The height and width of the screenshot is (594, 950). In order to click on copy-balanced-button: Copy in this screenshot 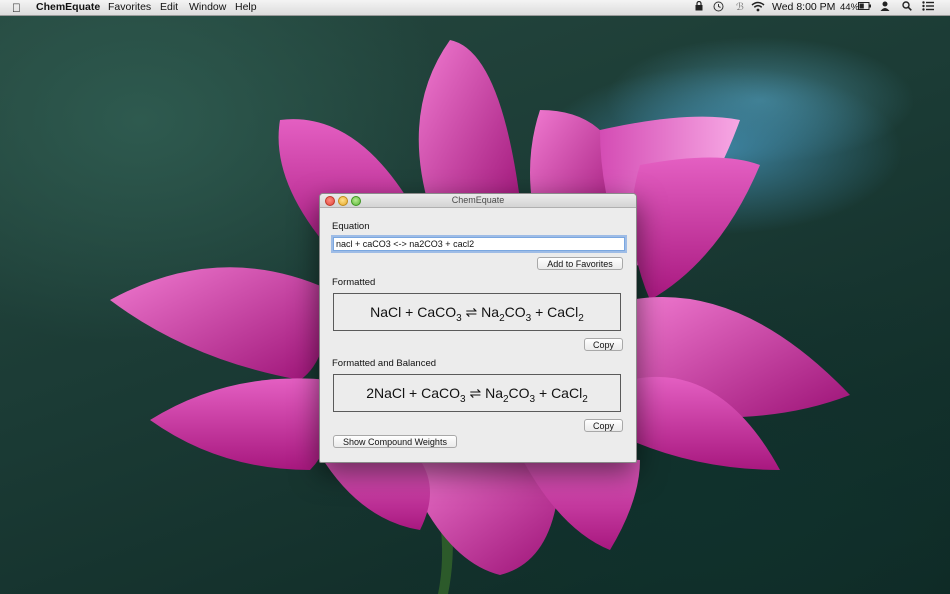, I will do `click(603, 425)`.